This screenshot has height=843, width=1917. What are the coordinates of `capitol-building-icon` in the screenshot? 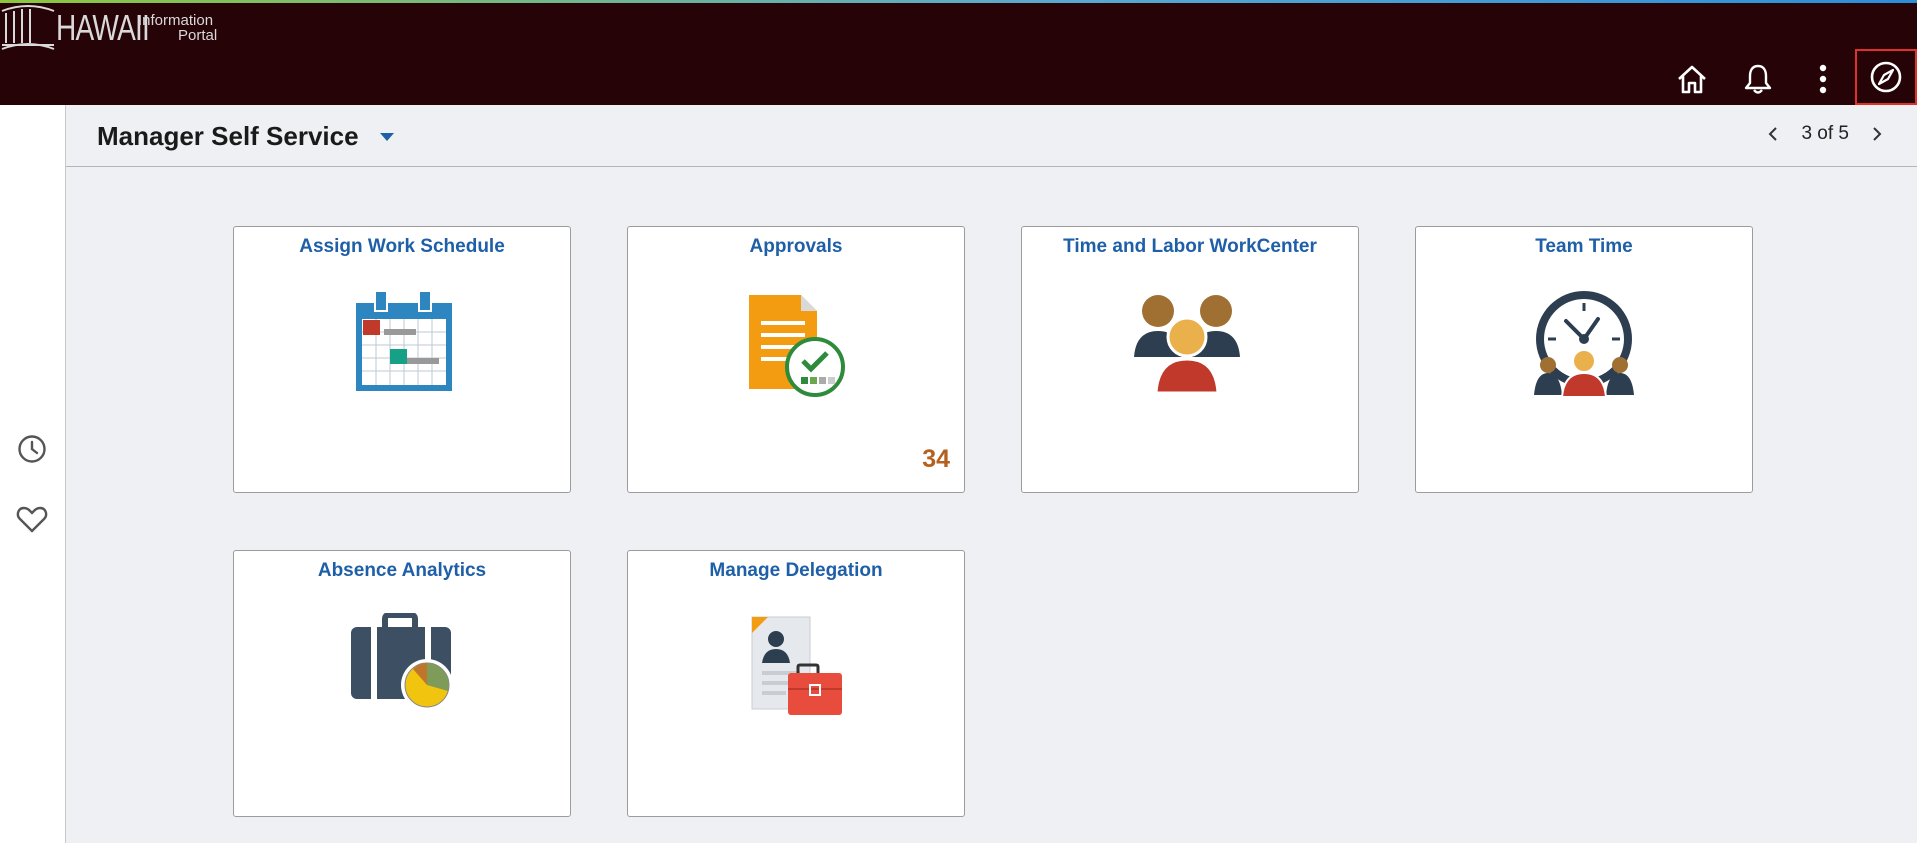 It's located at (28, 27).